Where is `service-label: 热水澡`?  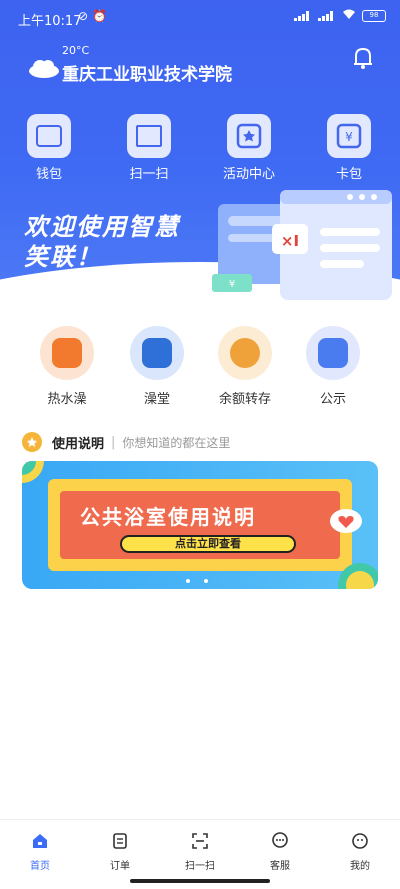 service-label: 热水澡 is located at coordinates (67, 399).